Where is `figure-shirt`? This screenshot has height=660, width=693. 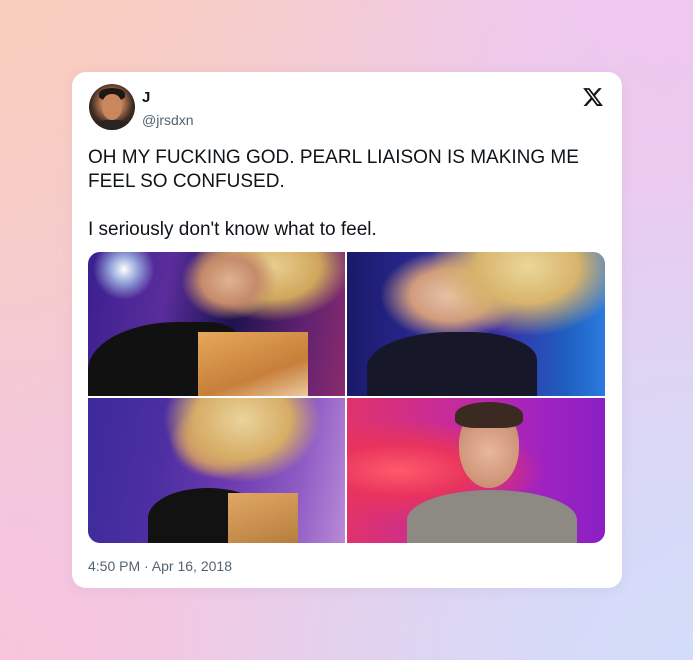
figure-shirt is located at coordinates (492, 516).